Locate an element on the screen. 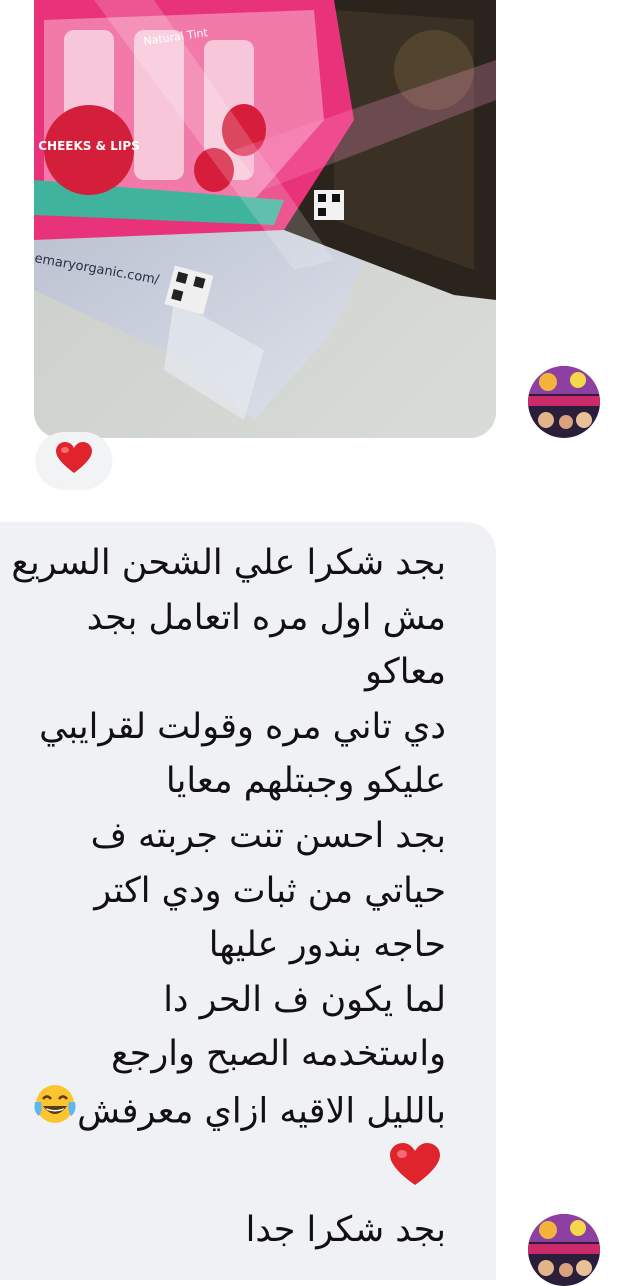 The image size is (631, 1286). message-line-with-emoji: بالليل الاقيه ازاي معرفش is located at coordinates (226, 1112).